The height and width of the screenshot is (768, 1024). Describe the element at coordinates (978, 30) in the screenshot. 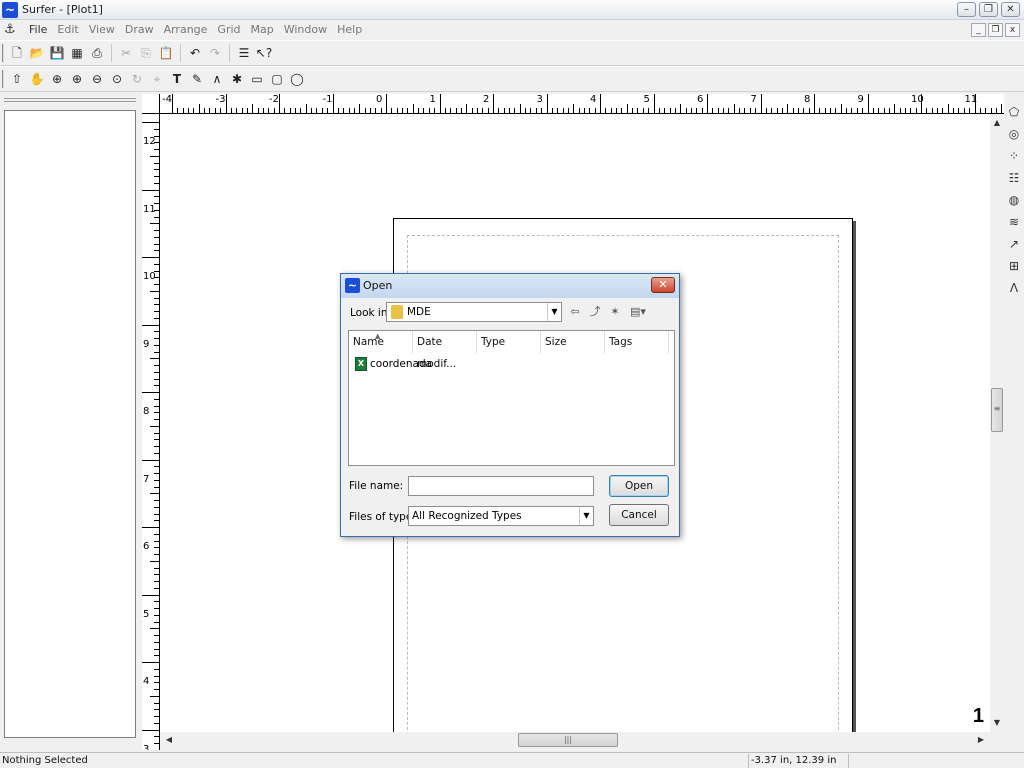

I see `doc-minimize-button: _` at that location.